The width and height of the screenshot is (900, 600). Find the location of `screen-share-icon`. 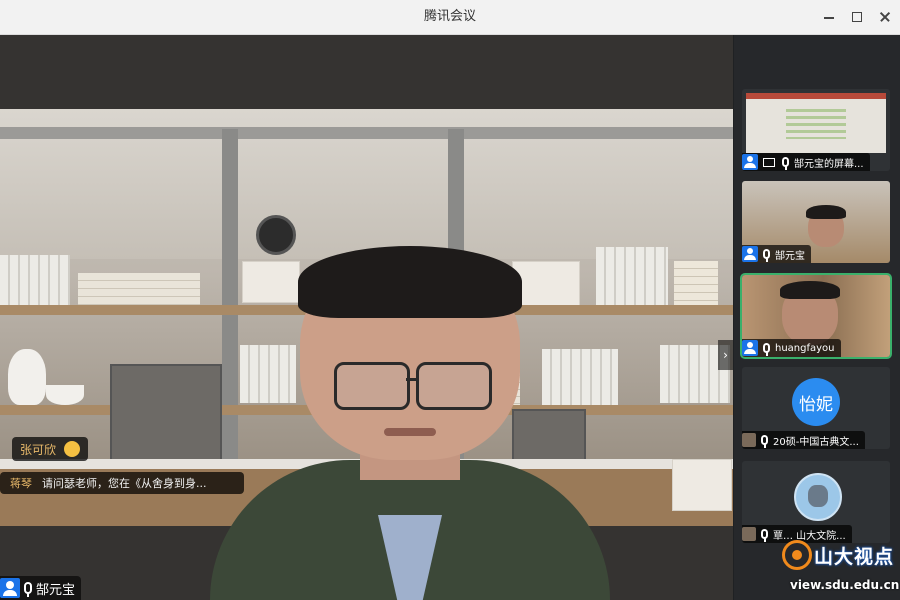

screen-share-icon is located at coordinates (769, 162).